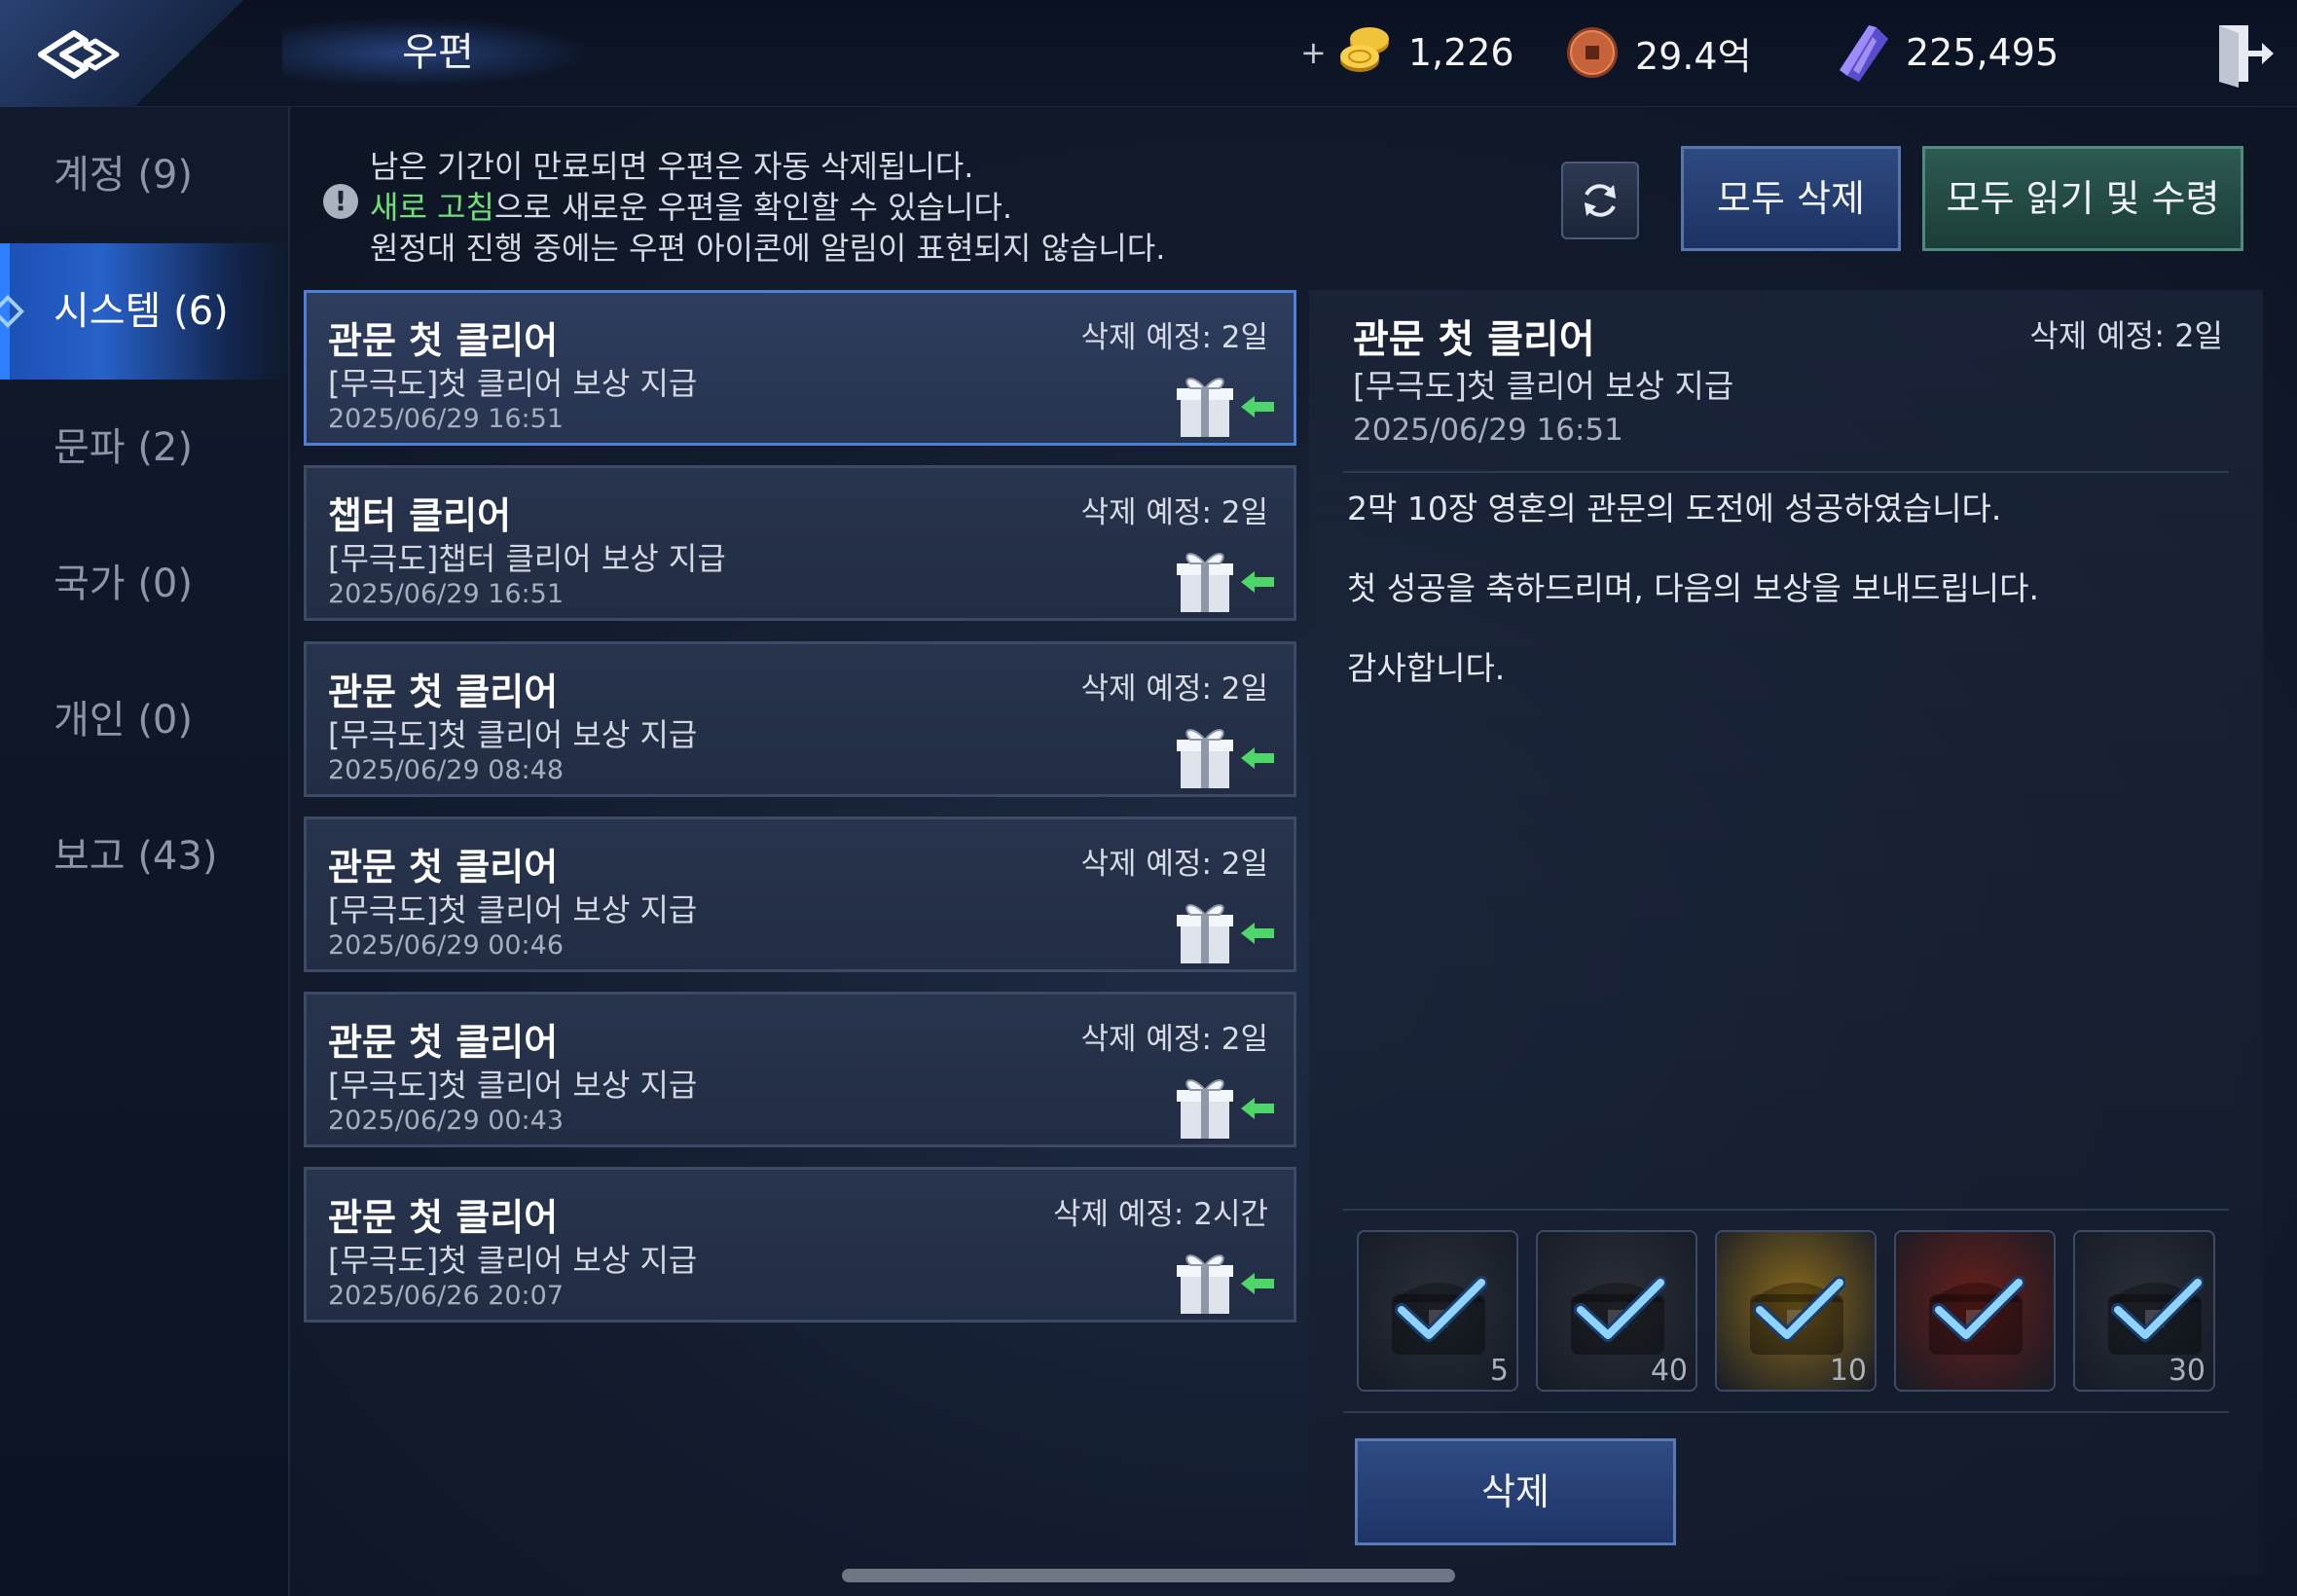  Describe the element at coordinates (121, 53) in the screenshot. I see `back-button` at that location.